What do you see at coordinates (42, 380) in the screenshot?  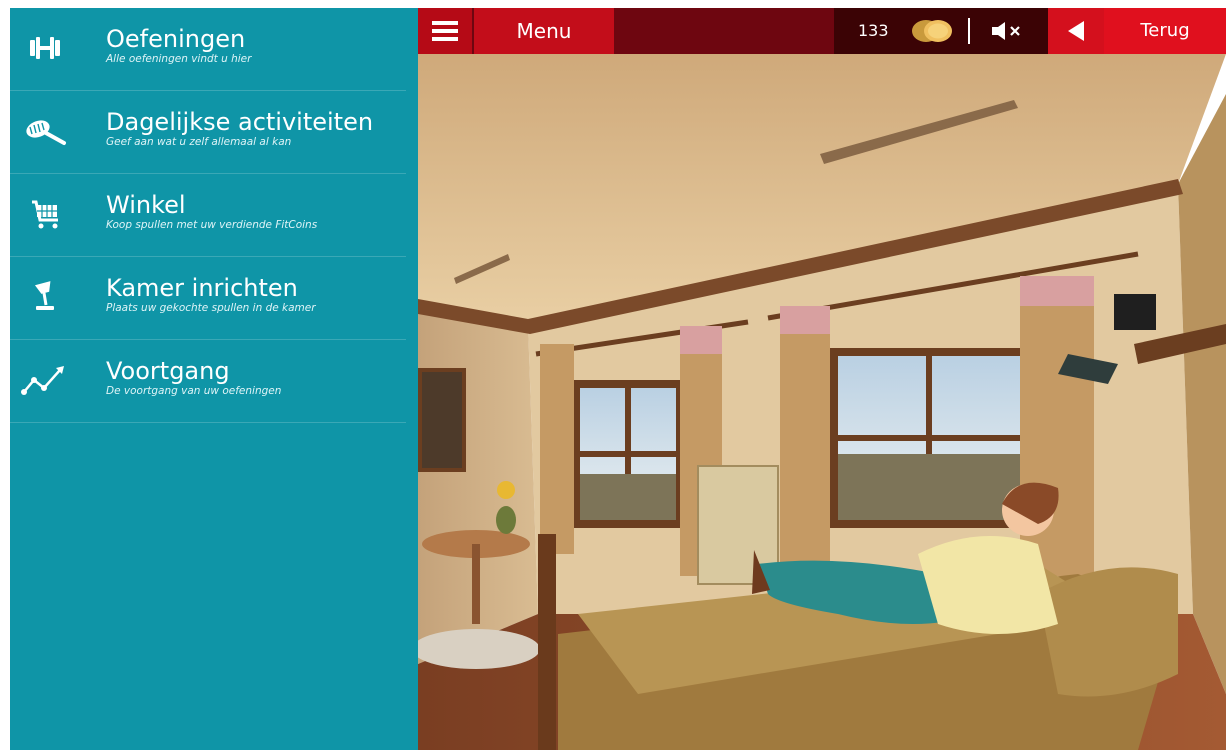 I see `trend-graph-icon` at bounding box center [42, 380].